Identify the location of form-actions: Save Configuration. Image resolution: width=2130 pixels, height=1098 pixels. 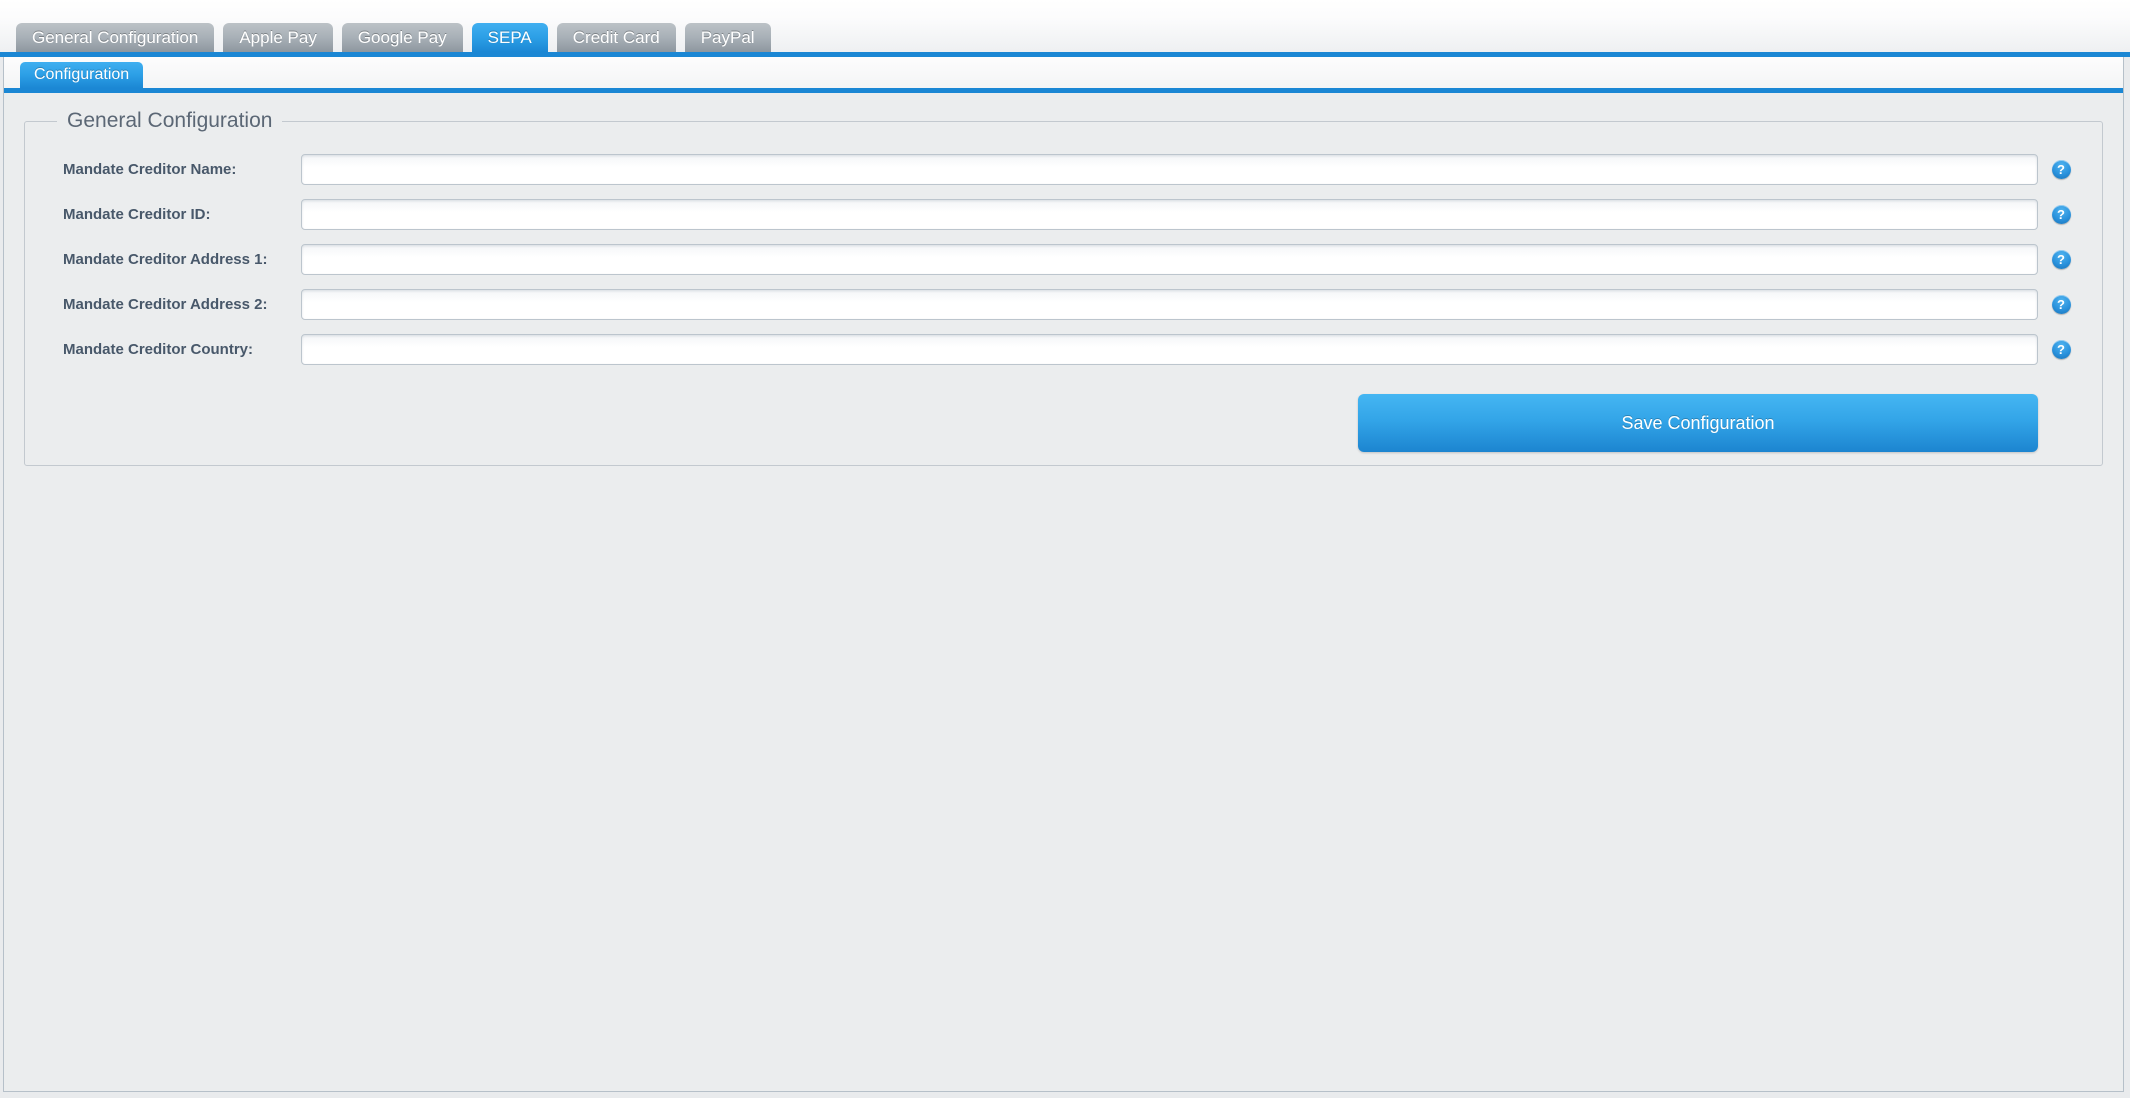
(1063, 412).